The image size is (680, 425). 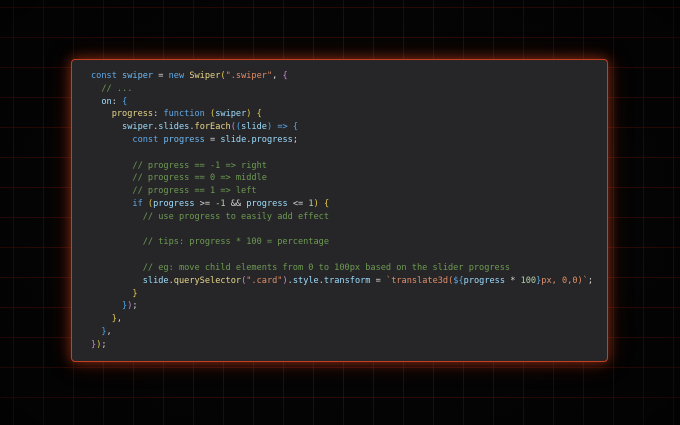 I want to click on code-line: // use progress to easily add effect, so click(x=342, y=217).